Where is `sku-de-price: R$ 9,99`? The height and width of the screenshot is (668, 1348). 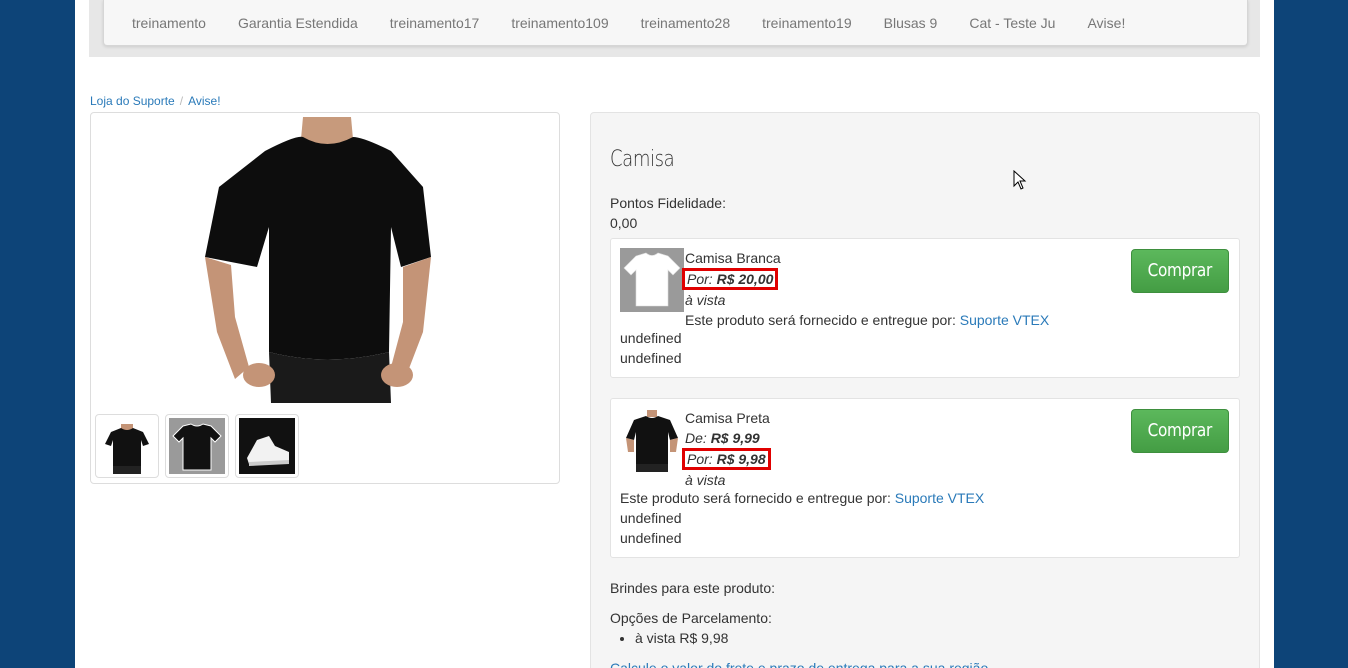 sku-de-price: R$ 9,99 is located at coordinates (735, 438).